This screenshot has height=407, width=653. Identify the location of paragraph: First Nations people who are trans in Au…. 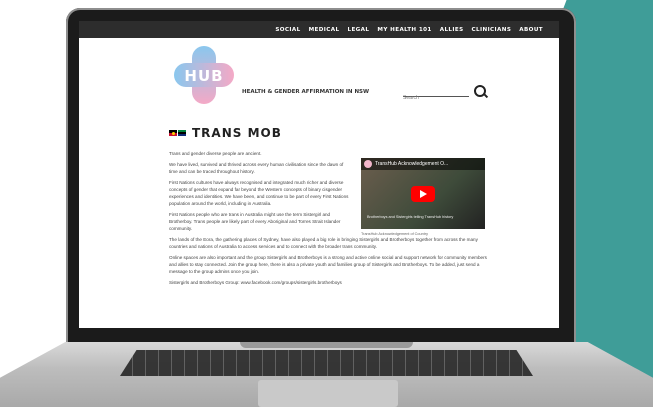
(255, 221).